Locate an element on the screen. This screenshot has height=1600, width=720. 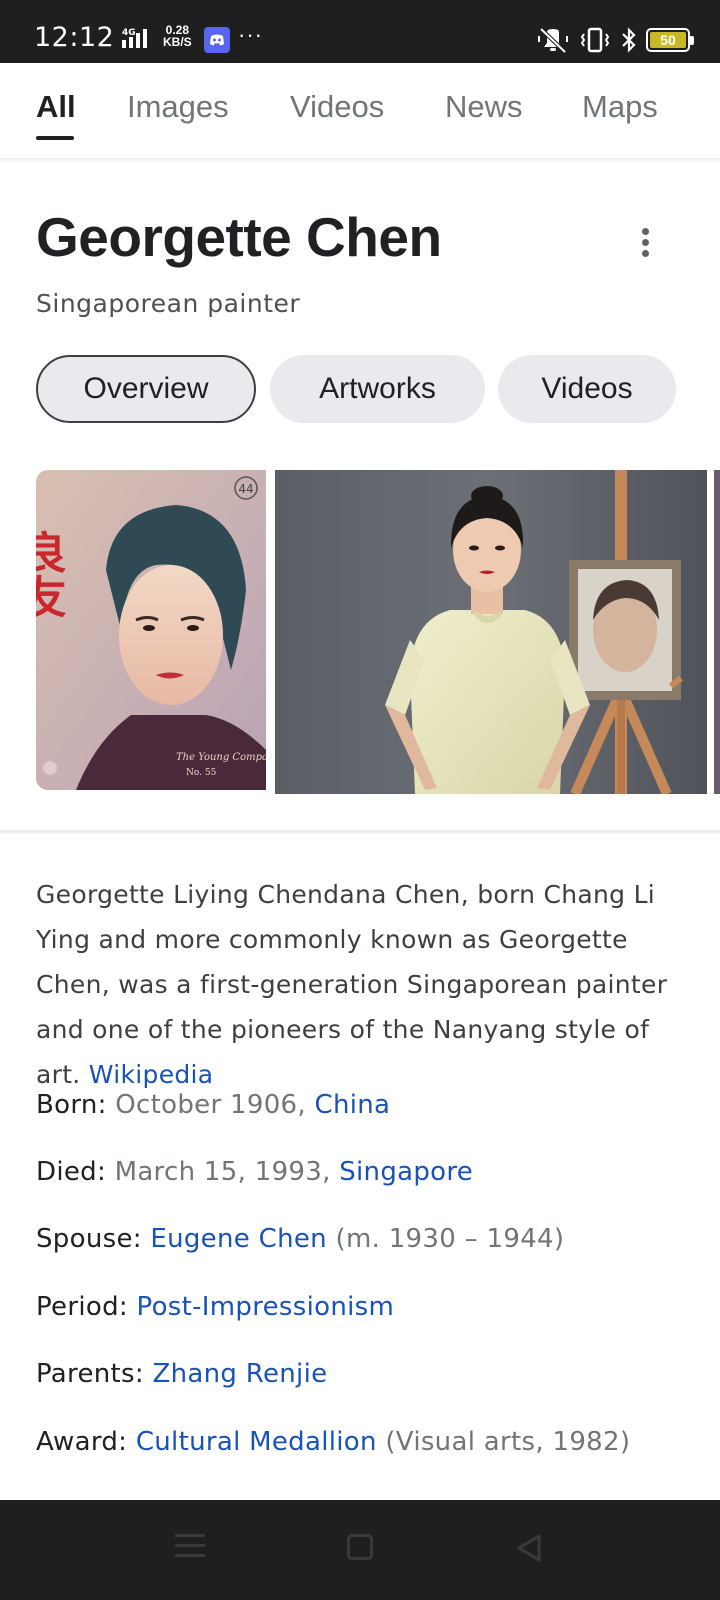
vibrate-mute-icon is located at coordinates (553, 40).